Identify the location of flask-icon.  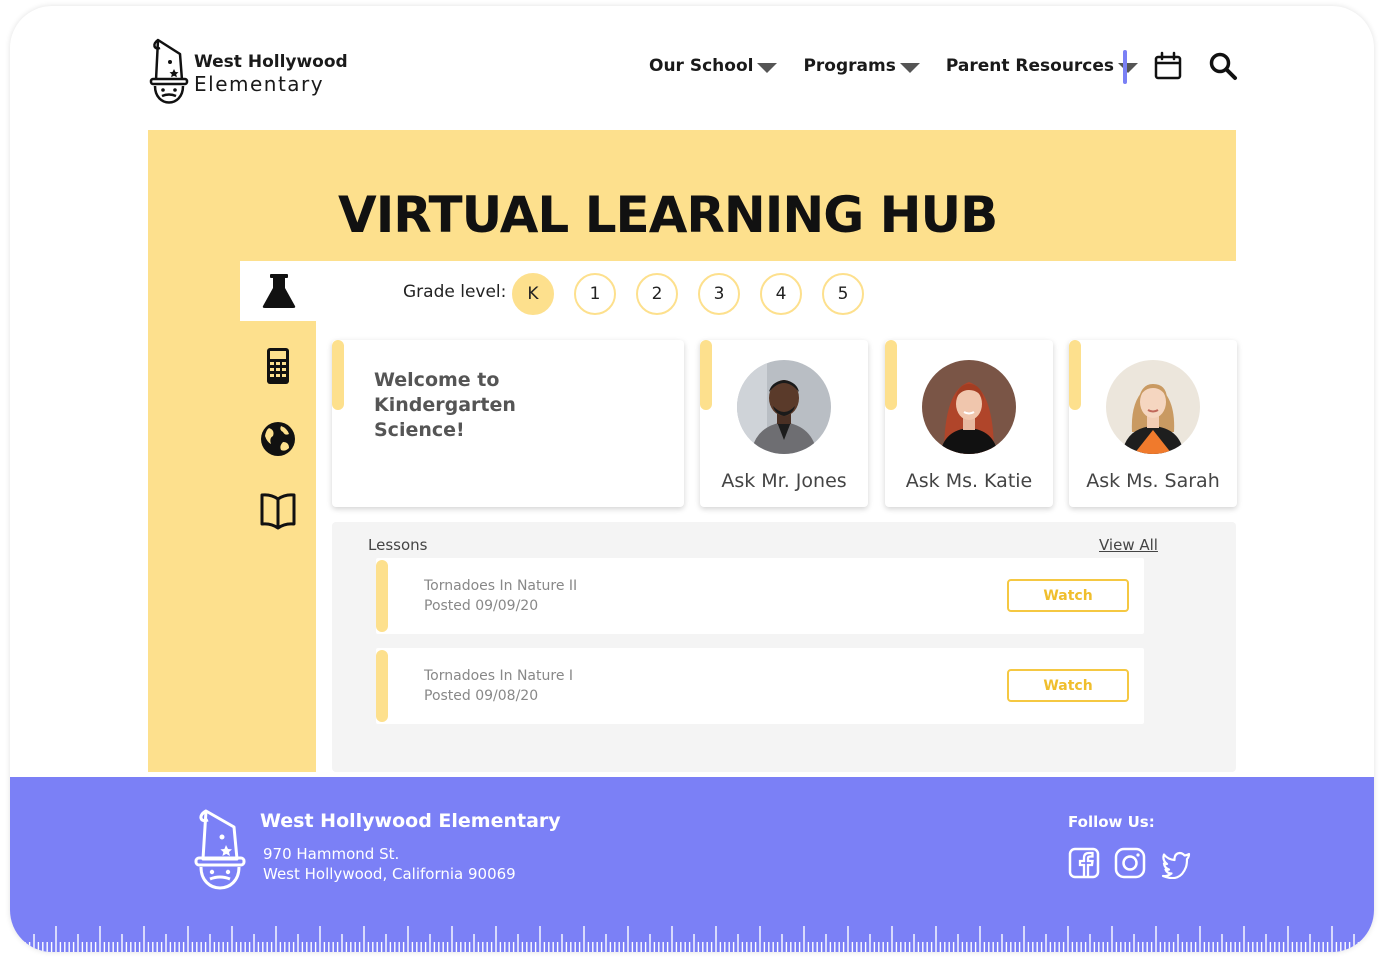
(279, 291).